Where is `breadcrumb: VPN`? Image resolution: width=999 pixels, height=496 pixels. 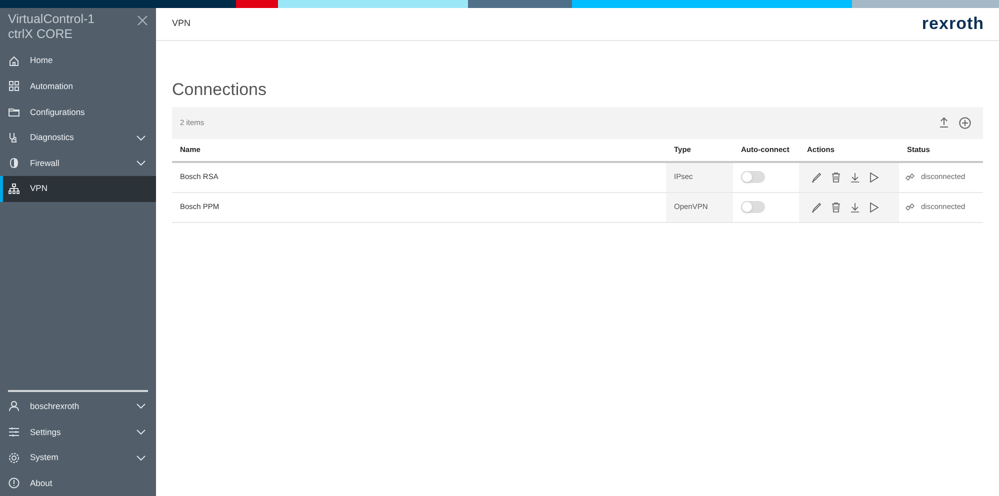 breadcrumb: VPN is located at coordinates (181, 24).